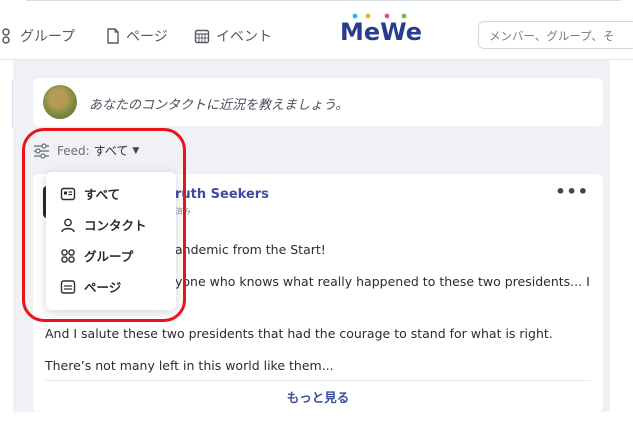 The height and width of the screenshot is (422, 633). What do you see at coordinates (136, 150) in the screenshot?
I see `caret-down-icon: ▼` at bounding box center [136, 150].